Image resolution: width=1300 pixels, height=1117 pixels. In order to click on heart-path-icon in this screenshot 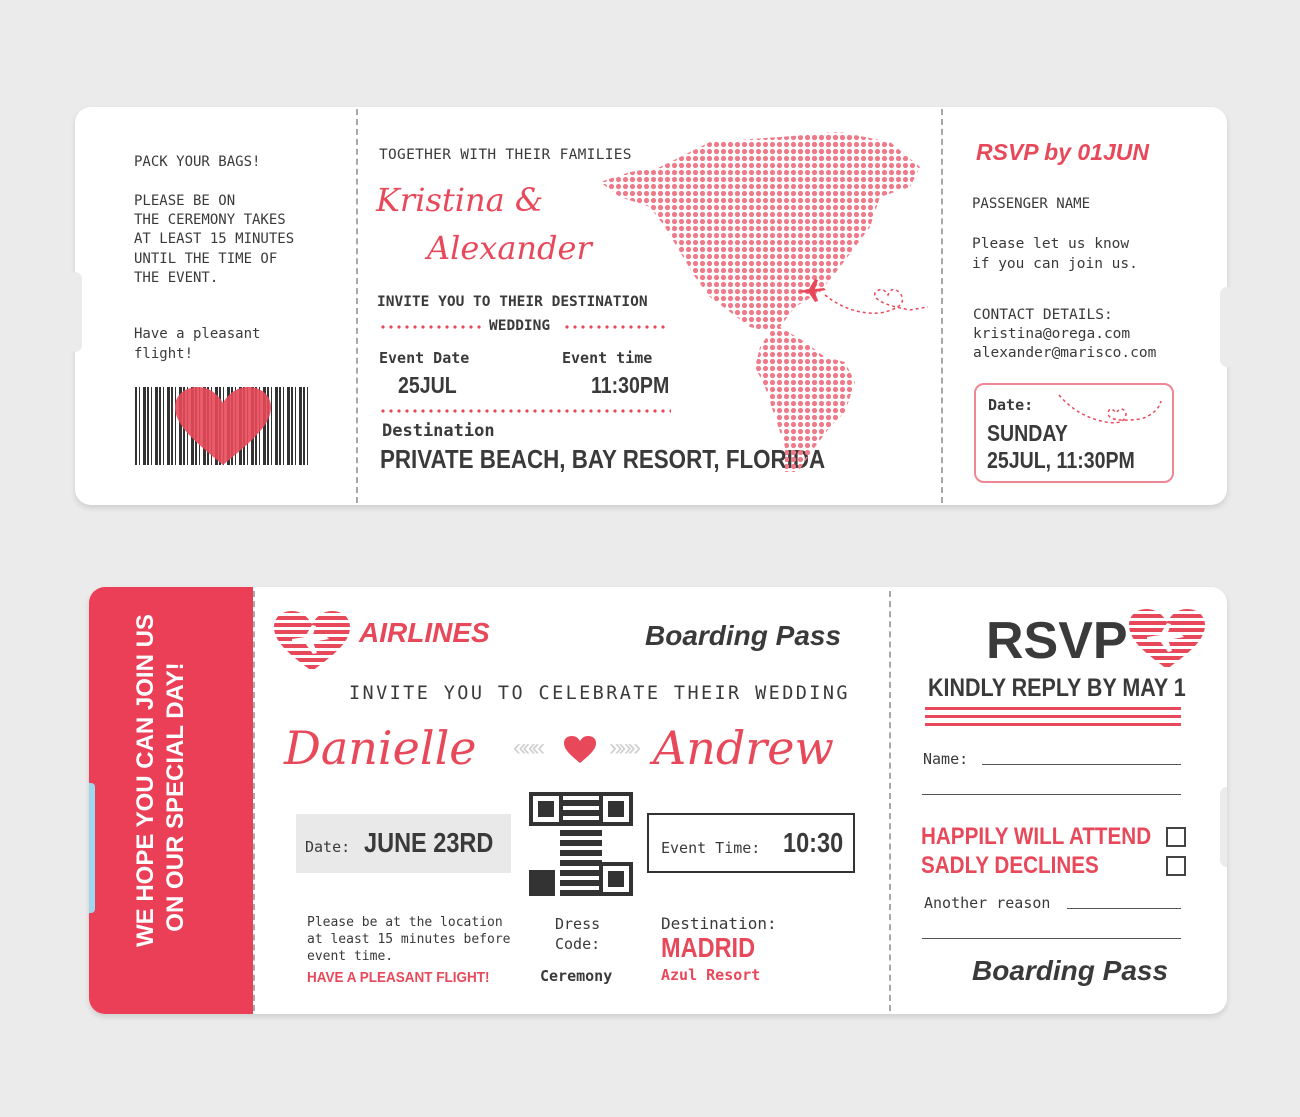, I will do `click(1110, 409)`.